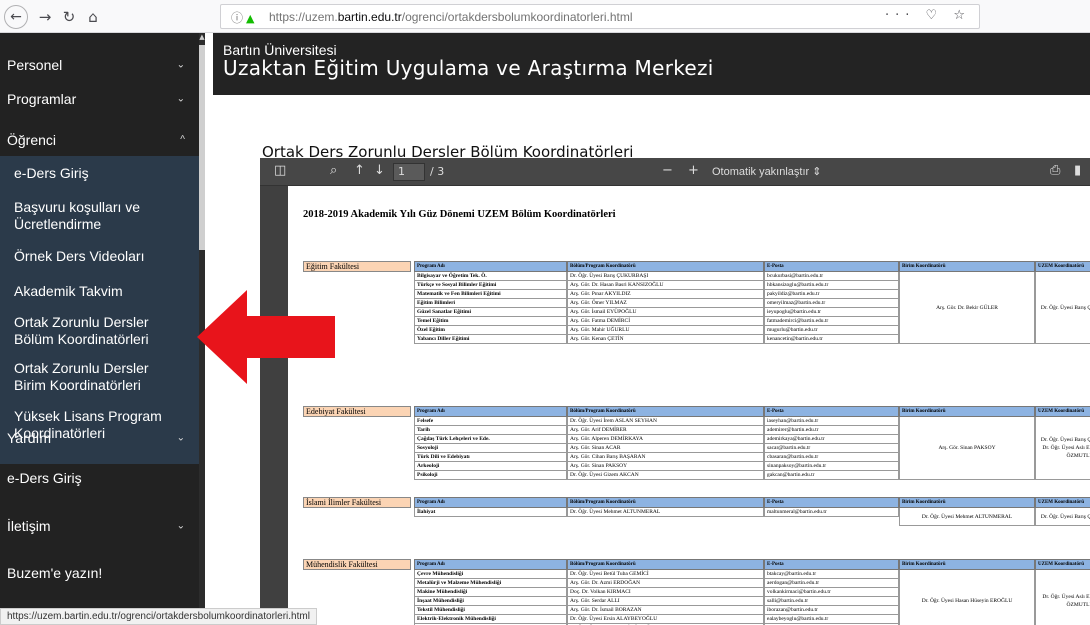 The image size is (1090, 625). Describe the element at coordinates (490, 321) in the screenshot. I see `table-cell: Temel Eğitim` at that location.